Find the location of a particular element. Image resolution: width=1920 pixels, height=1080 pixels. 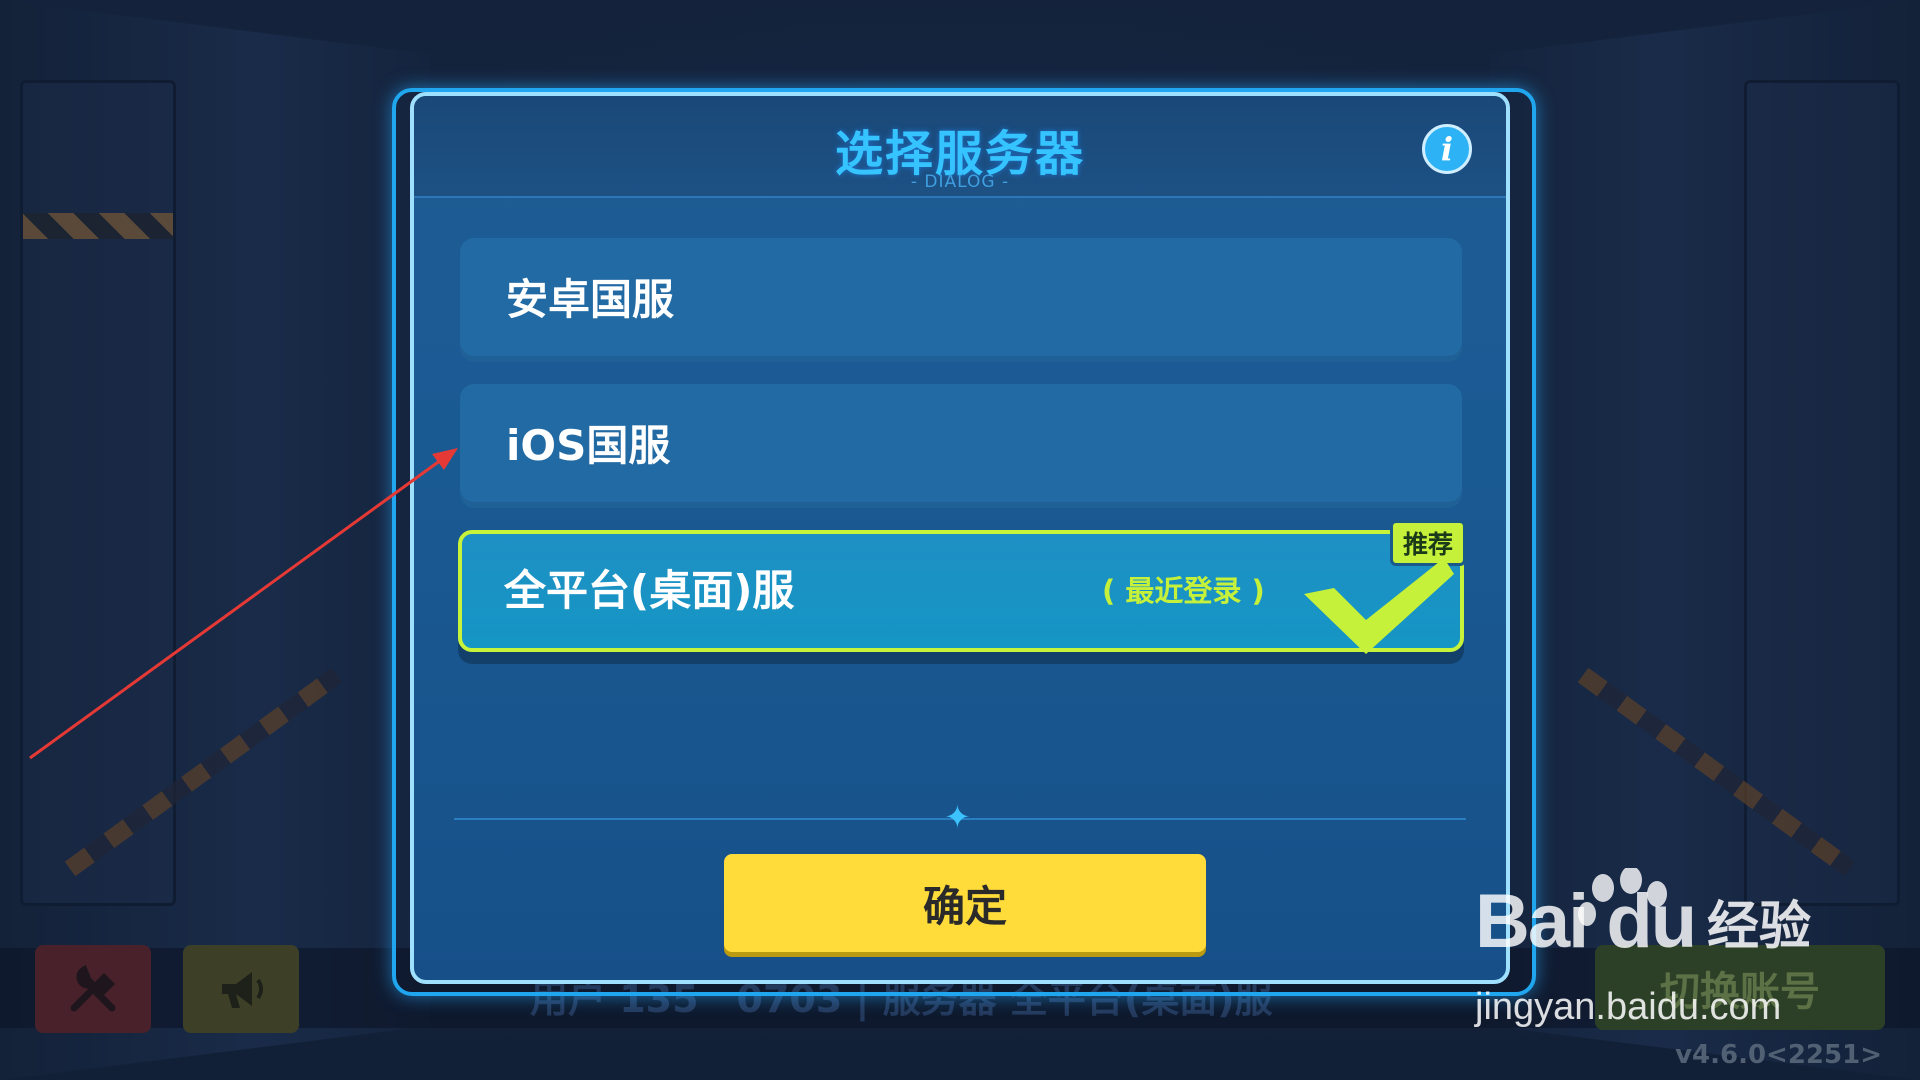

server-label: iOS国服 is located at coordinates (588, 445).